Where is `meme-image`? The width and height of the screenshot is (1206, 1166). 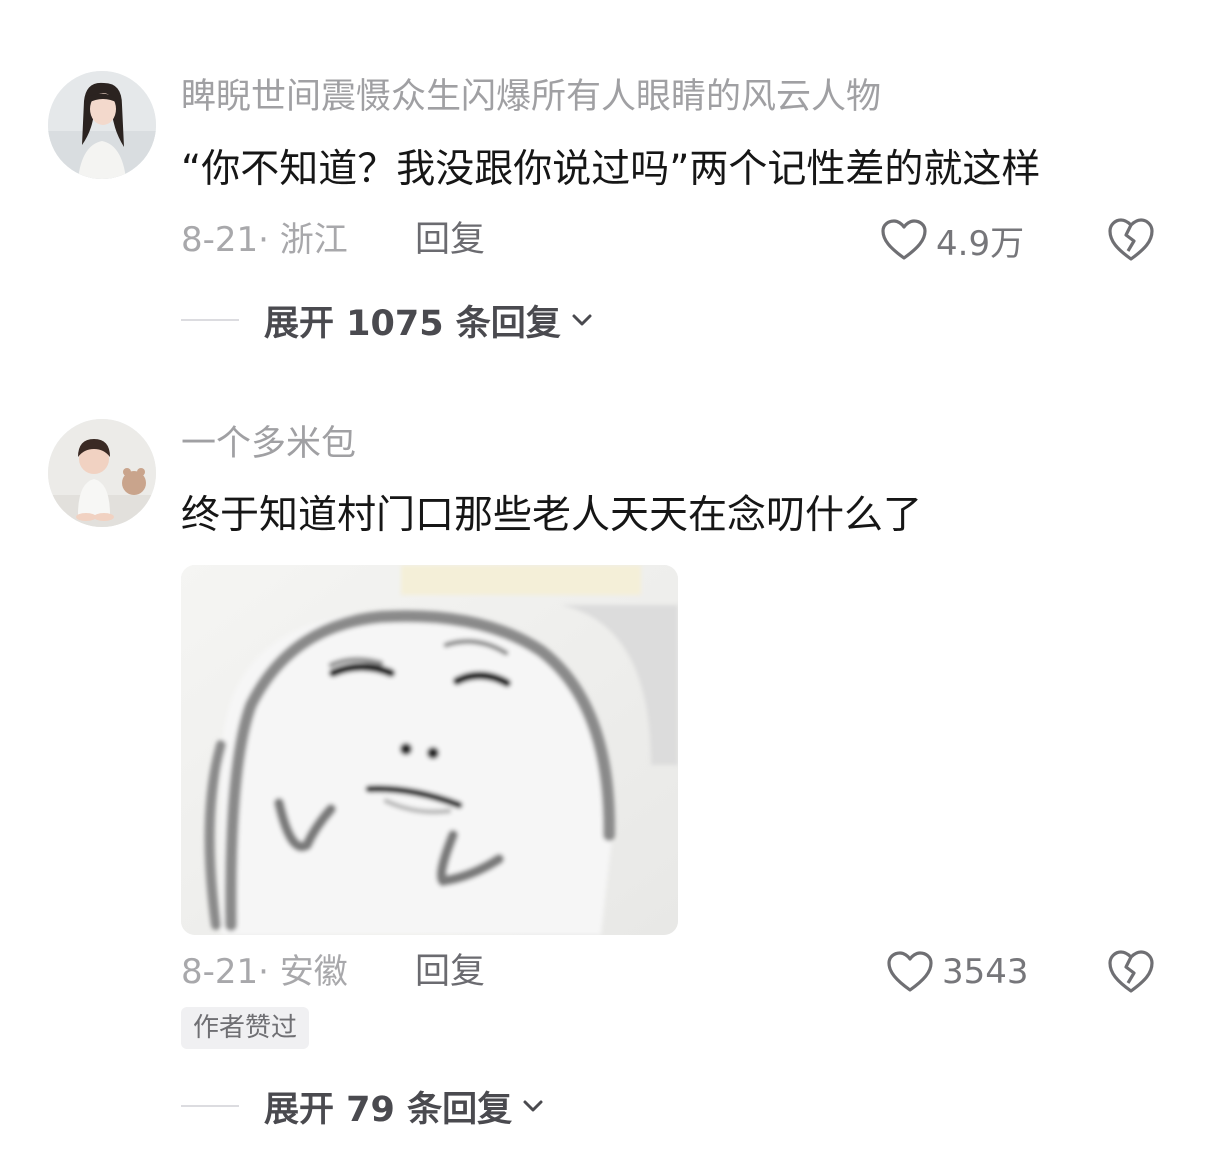 meme-image is located at coordinates (429, 750).